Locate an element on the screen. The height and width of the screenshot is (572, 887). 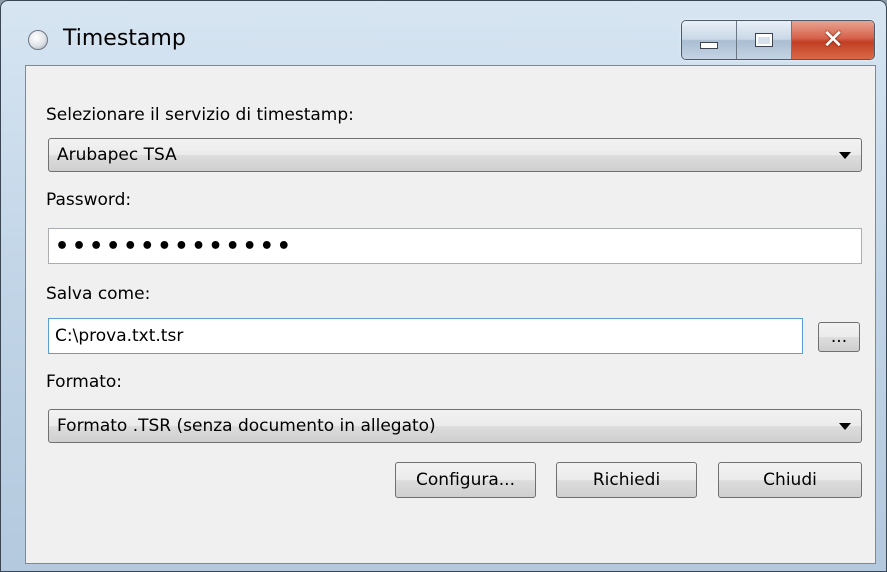
password-field: •••••••••••••• is located at coordinates (455, 246).